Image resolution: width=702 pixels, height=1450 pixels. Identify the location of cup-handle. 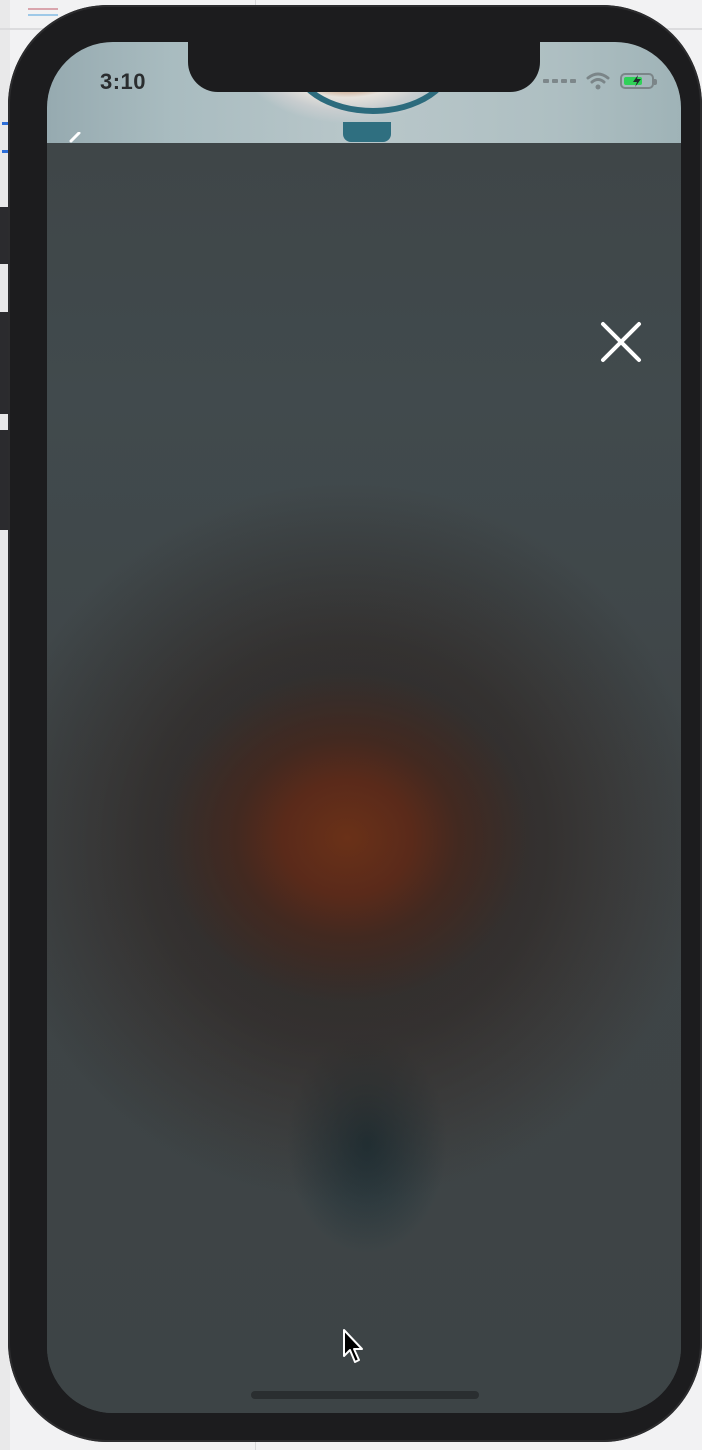
(367, 132).